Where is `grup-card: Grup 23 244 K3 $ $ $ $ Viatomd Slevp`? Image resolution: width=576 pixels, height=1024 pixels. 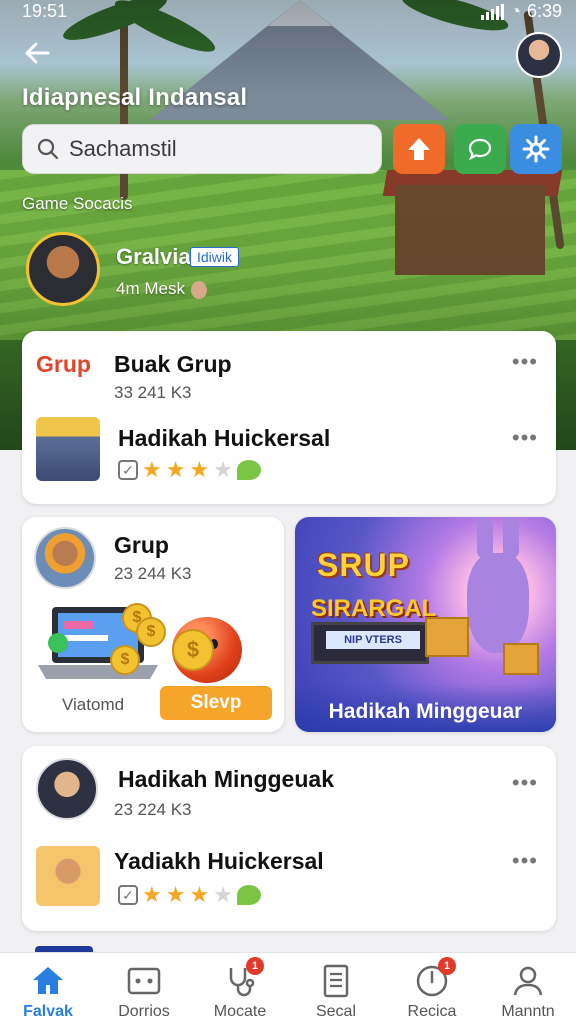
grup-card: Grup 23 244 K3 $ $ $ $ Viatomd Slevp is located at coordinates (153, 624).